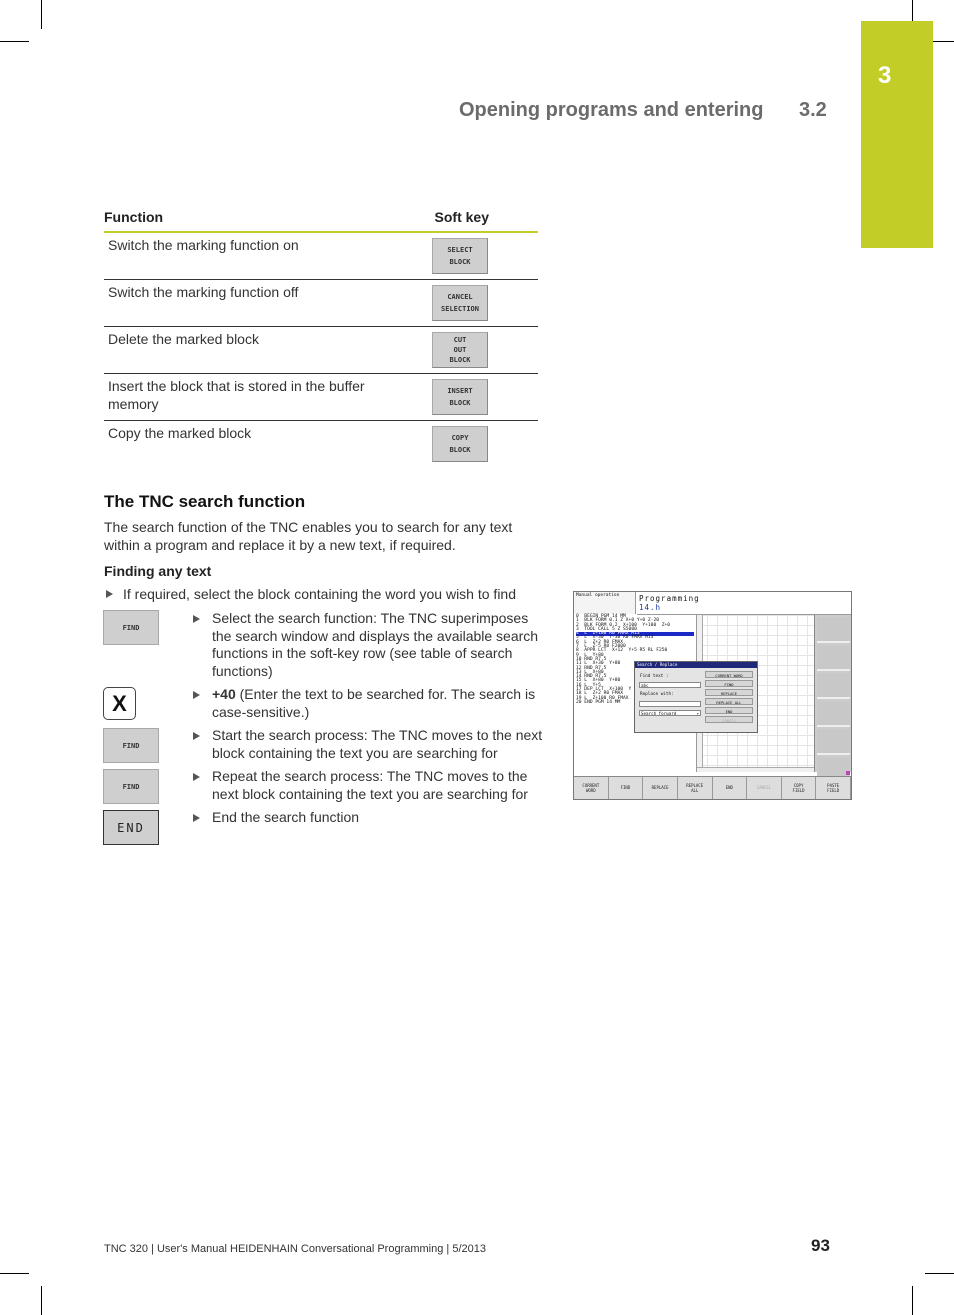 This screenshot has height=1315, width=954. What do you see at coordinates (131, 827) in the screenshot?
I see `end-key: END` at bounding box center [131, 827].